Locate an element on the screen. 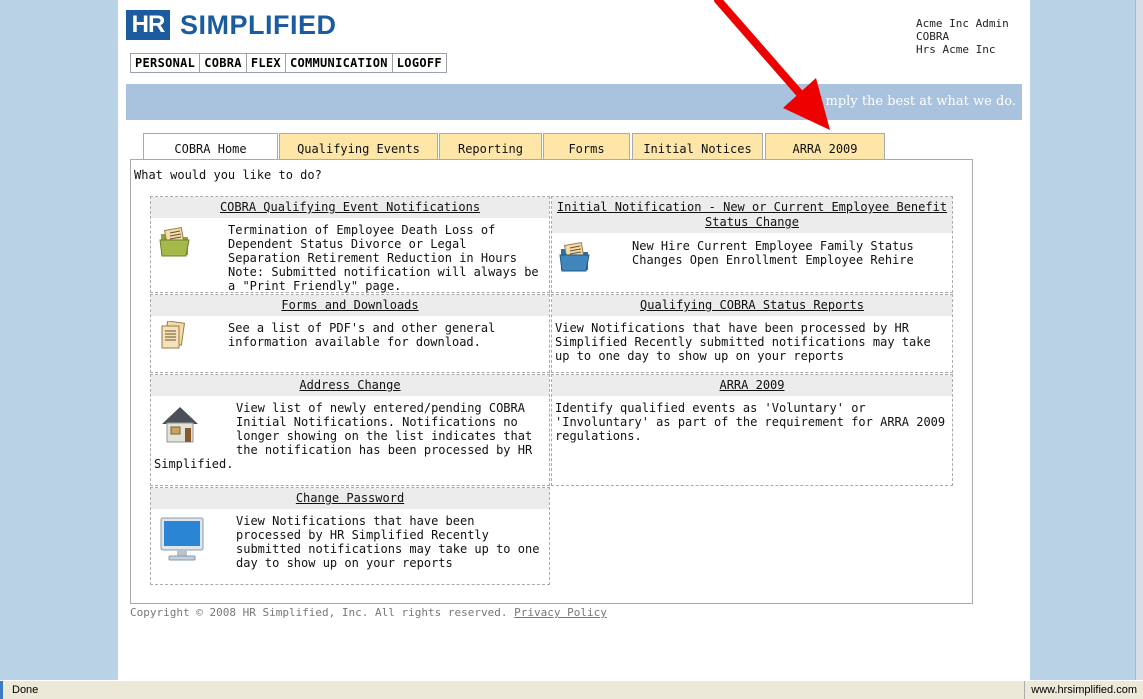 The width and height of the screenshot is (1143, 699). banner: mply the best at what we do. is located at coordinates (574, 102).